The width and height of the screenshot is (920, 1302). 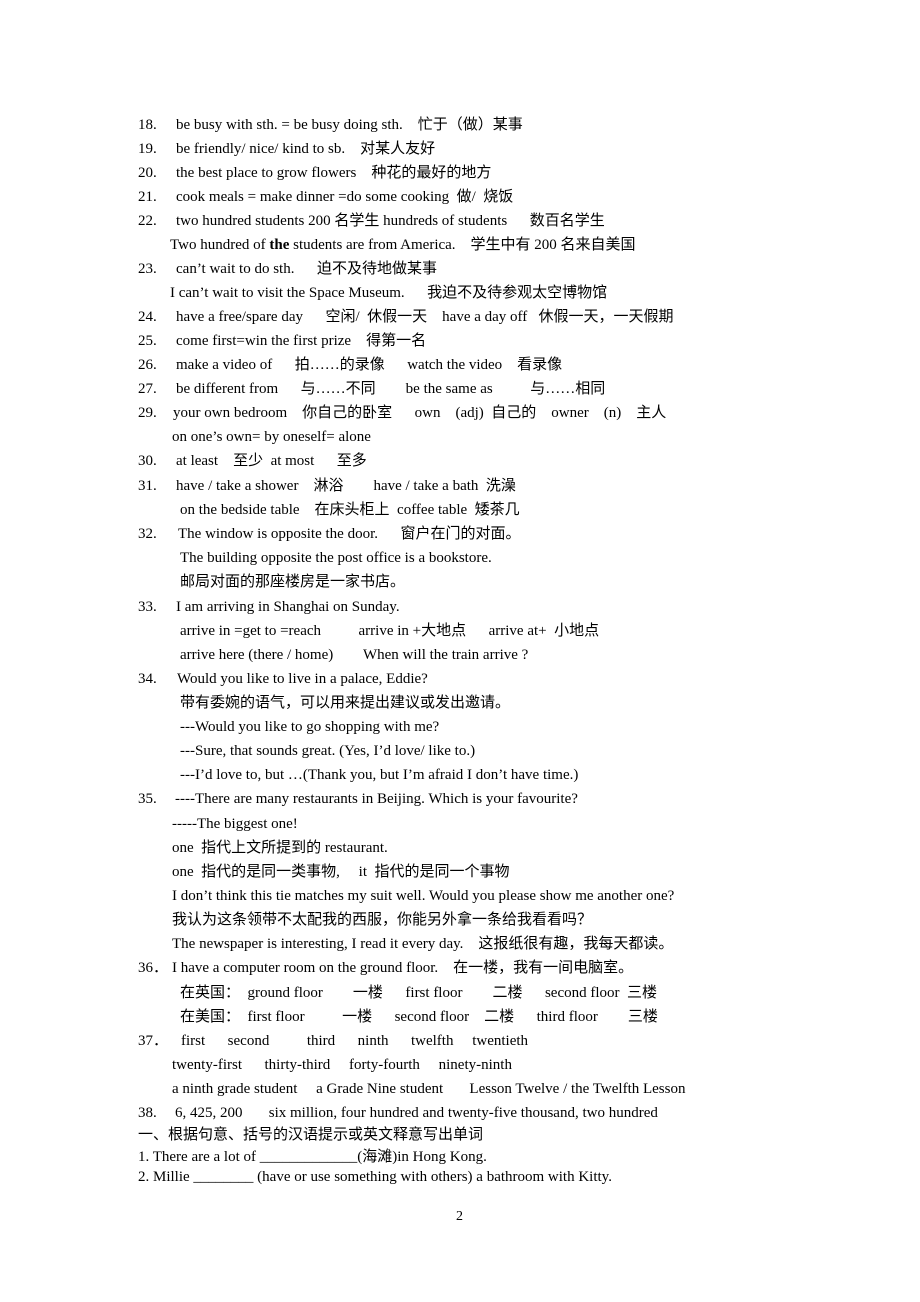 I want to click on item-number: 38., so click(x=147, y=1113).